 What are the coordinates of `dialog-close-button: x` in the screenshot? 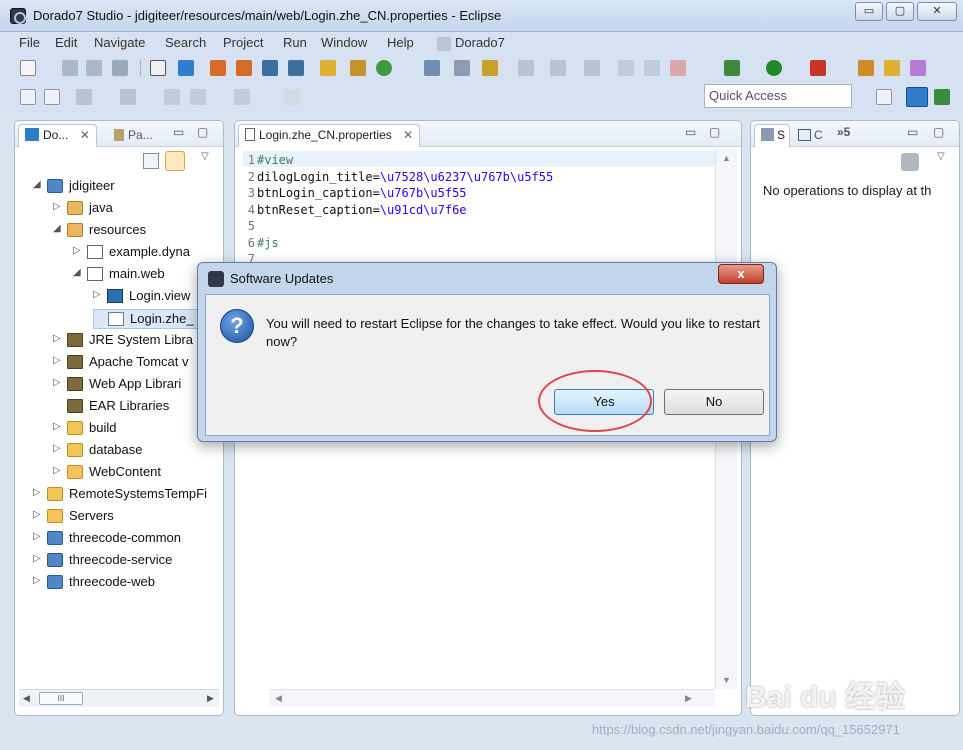 It's located at (741, 274).